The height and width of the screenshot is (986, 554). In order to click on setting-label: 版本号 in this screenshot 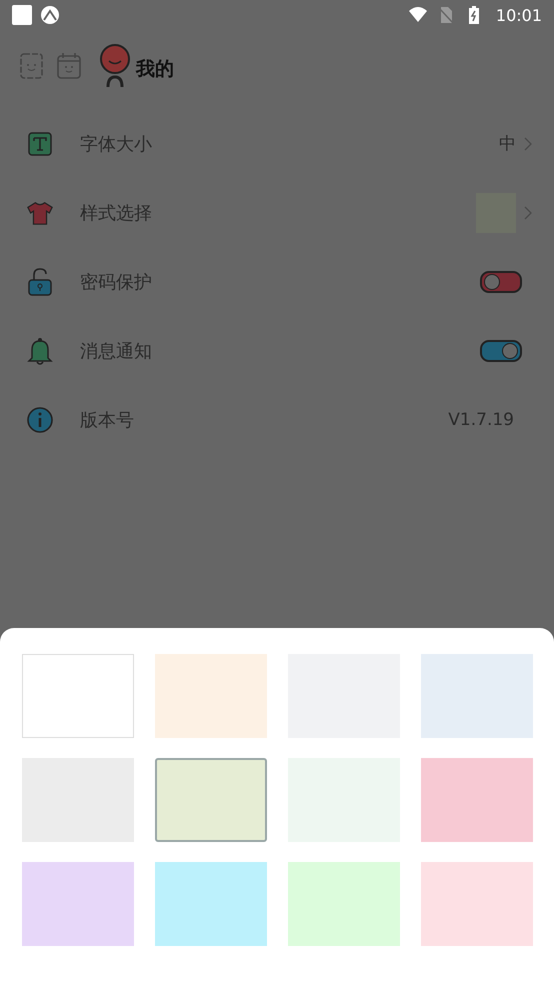, I will do `click(107, 420)`.